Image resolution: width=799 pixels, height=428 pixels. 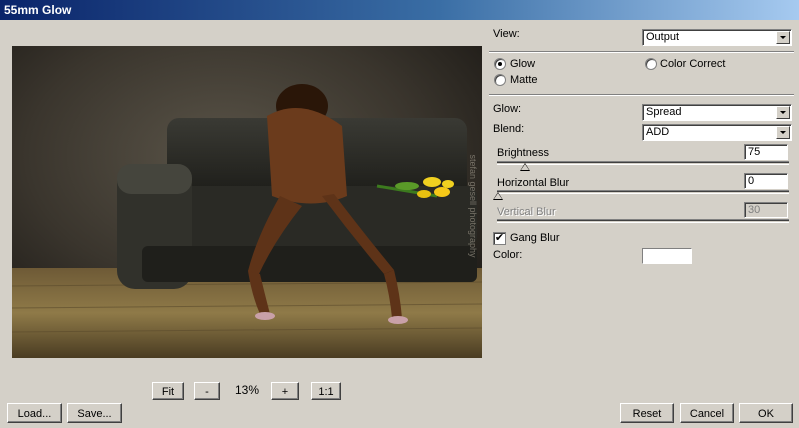 What do you see at coordinates (473, 206) in the screenshot?
I see `watermark-text: stefan gesell photography` at bounding box center [473, 206].